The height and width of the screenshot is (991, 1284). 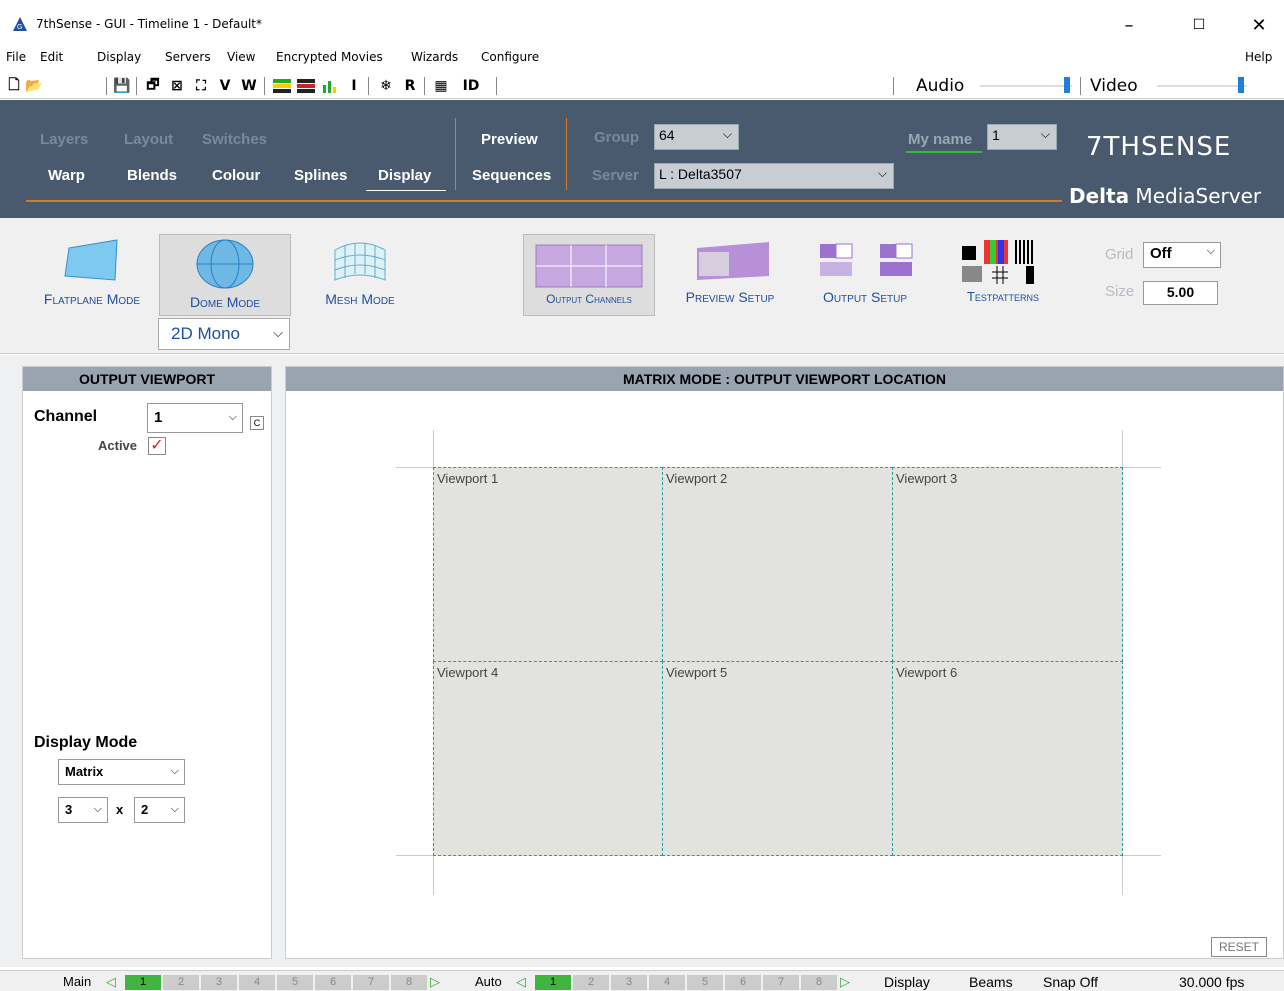 What do you see at coordinates (591, 982) in the screenshot?
I see `auto-cue-2: 2` at bounding box center [591, 982].